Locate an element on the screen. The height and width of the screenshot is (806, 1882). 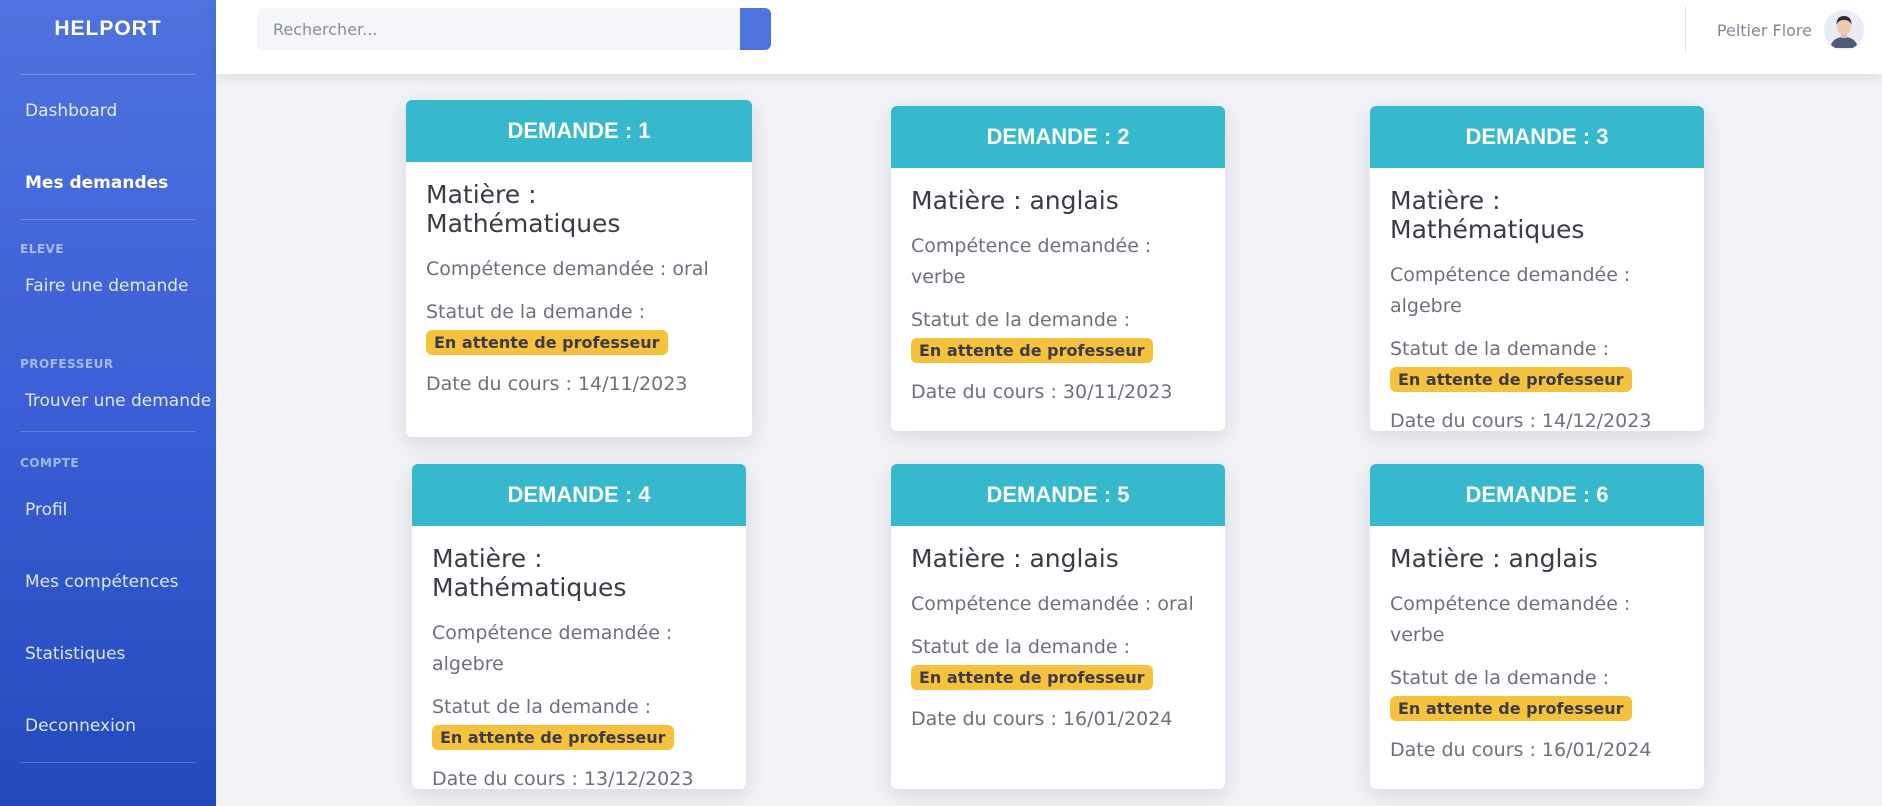
user-name: Peltier Flore is located at coordinates (1764, 30).